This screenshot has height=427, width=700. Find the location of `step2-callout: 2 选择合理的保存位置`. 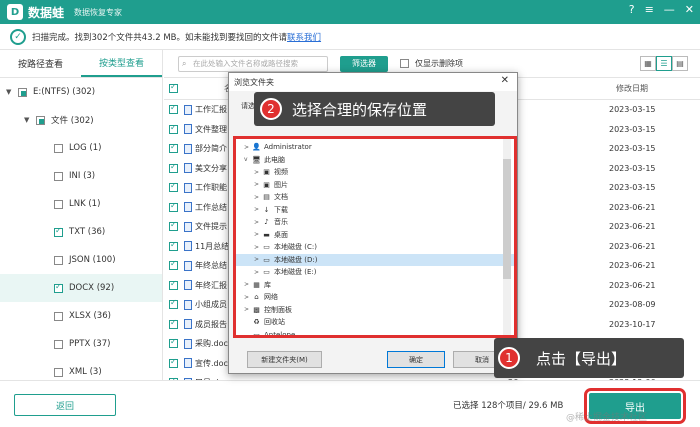

step2-callout: 2 选择合理的保存位置 is located at coordinates (374, 109).